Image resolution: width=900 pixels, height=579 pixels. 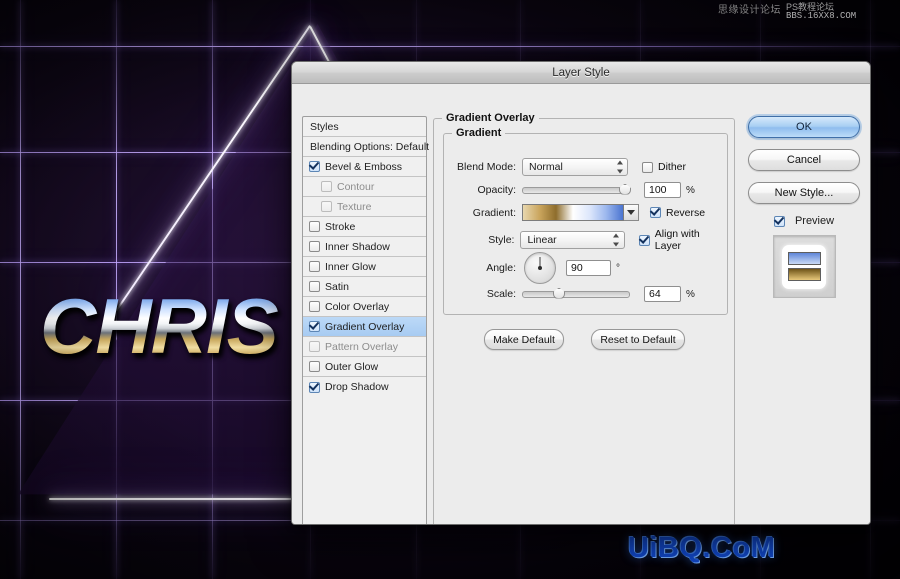 I want to click on dither-label: Dither, so click(x=672, y=167).